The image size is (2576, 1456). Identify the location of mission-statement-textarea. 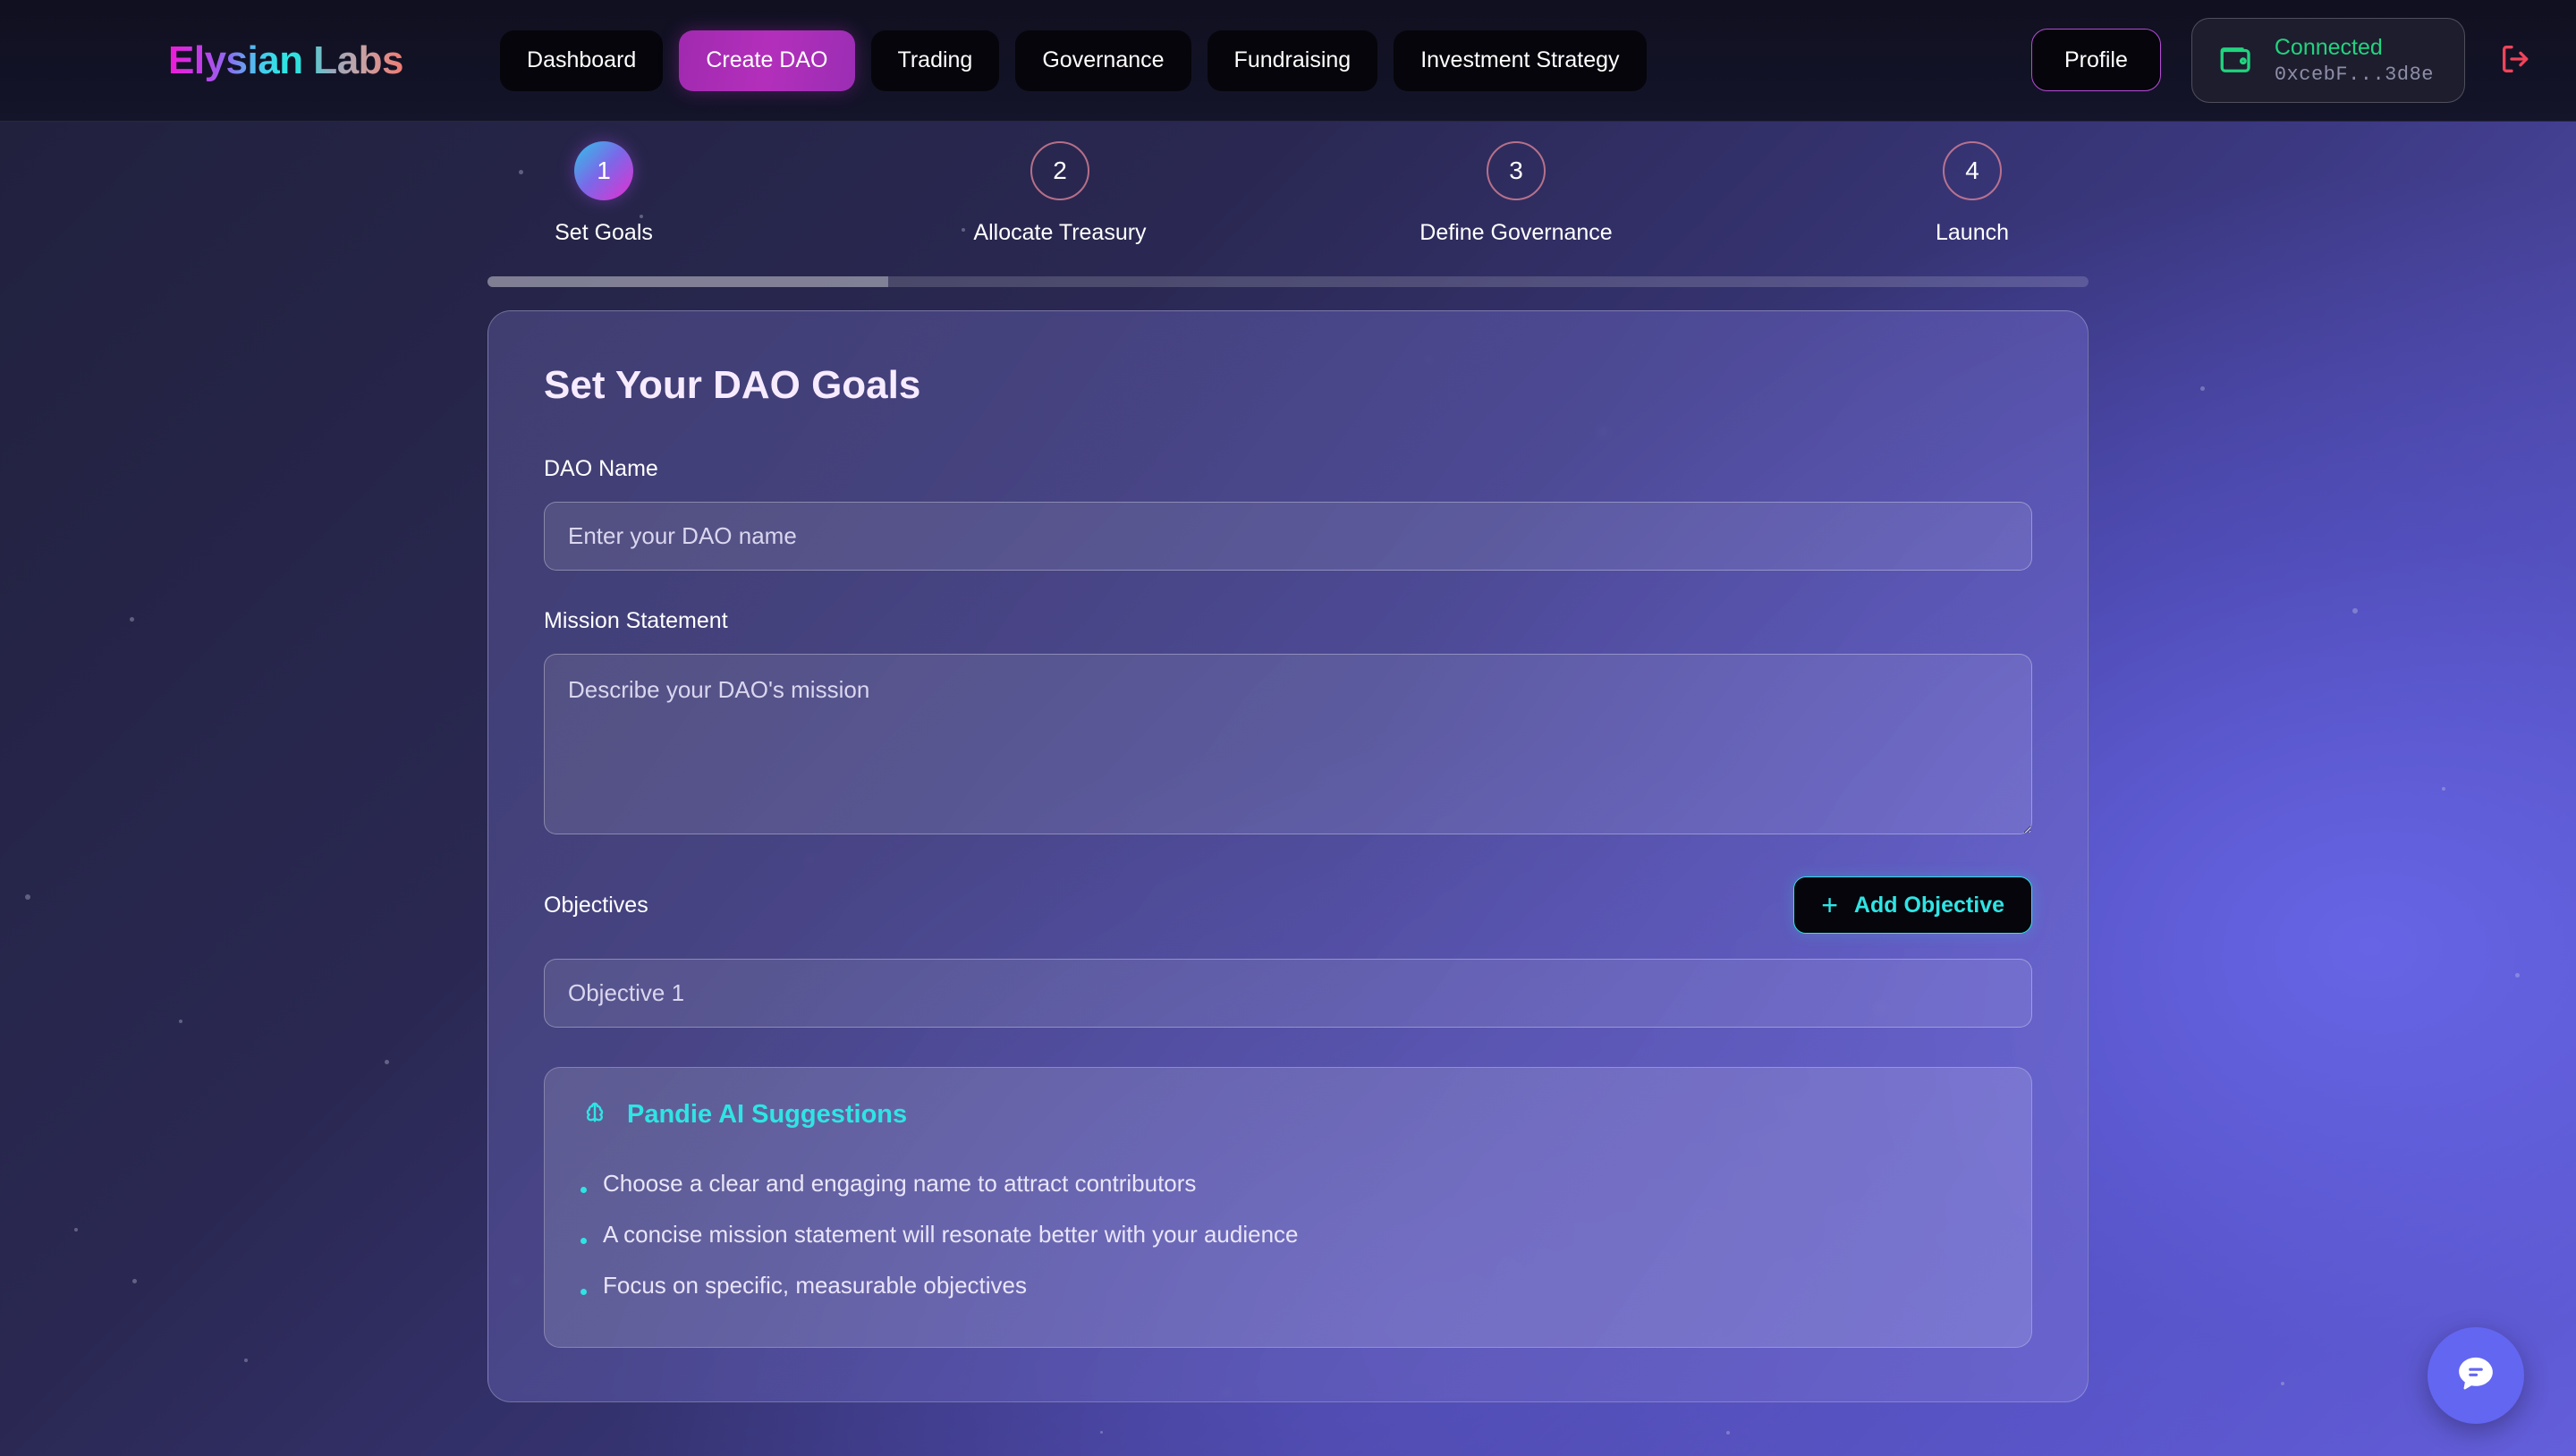
(1288, 744).